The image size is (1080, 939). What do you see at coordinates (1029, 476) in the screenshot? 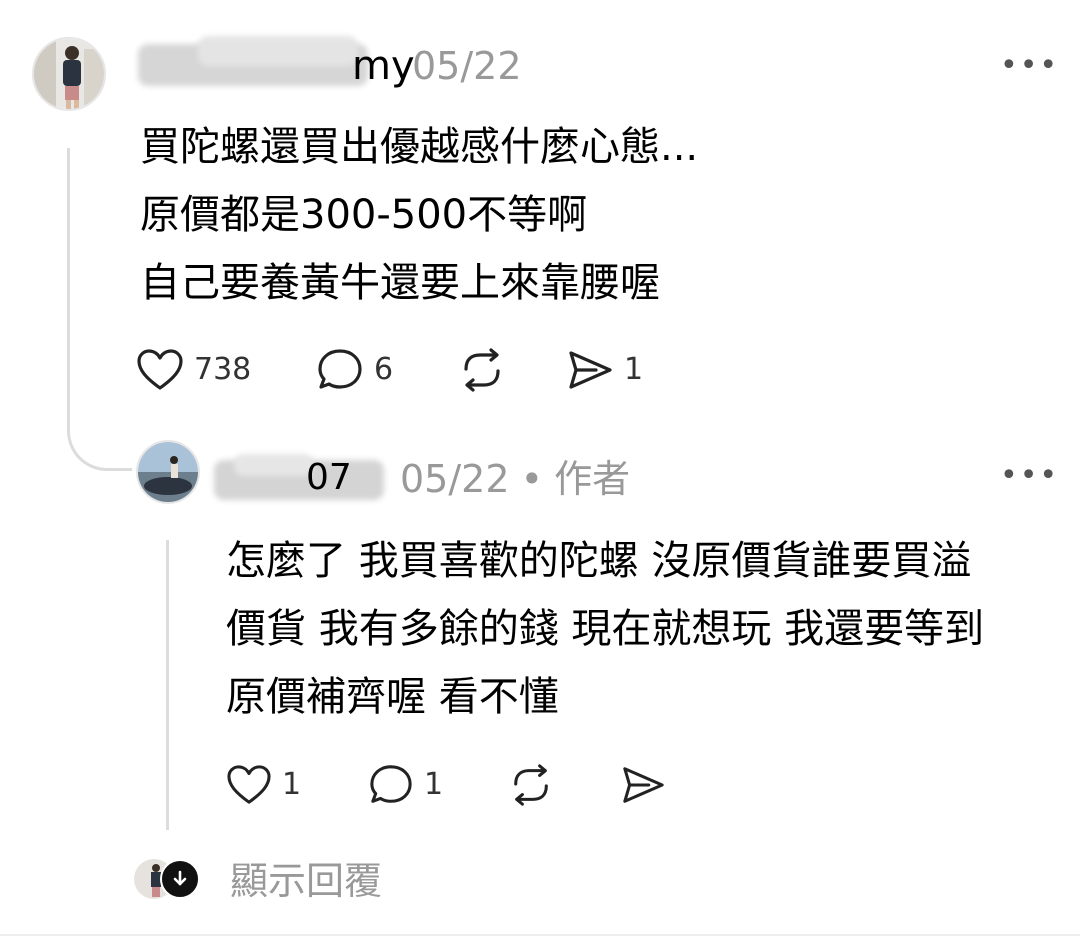
I see `reply-more-menu-icon: •••` at bounding box center [1029, 476].